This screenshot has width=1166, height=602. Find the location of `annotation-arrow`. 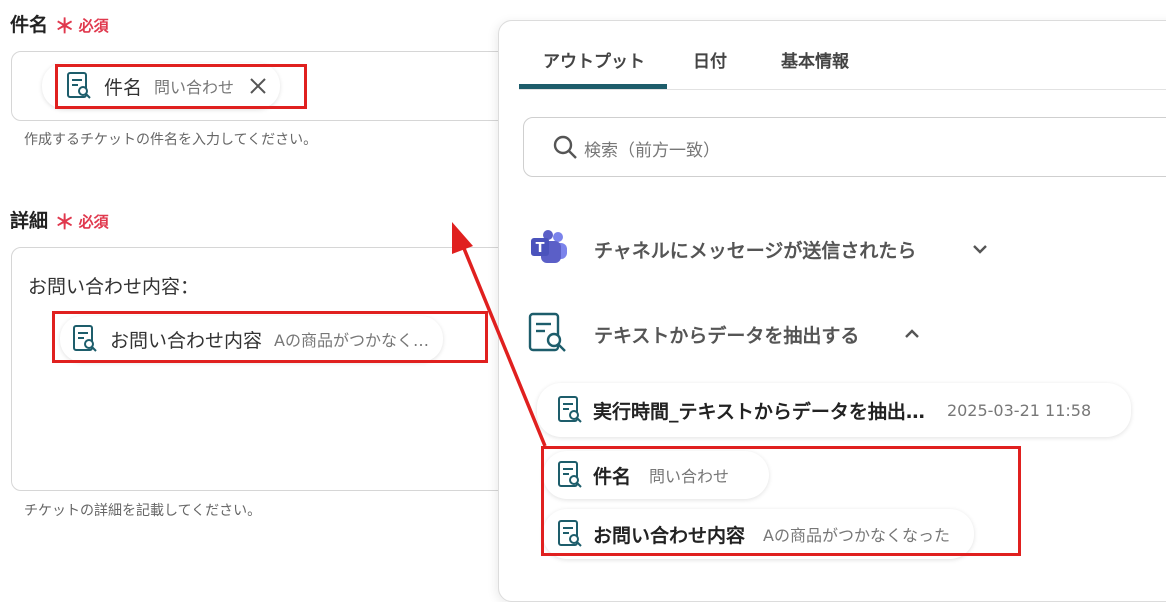

annotation-arrow is located at coordinates (499, 334).